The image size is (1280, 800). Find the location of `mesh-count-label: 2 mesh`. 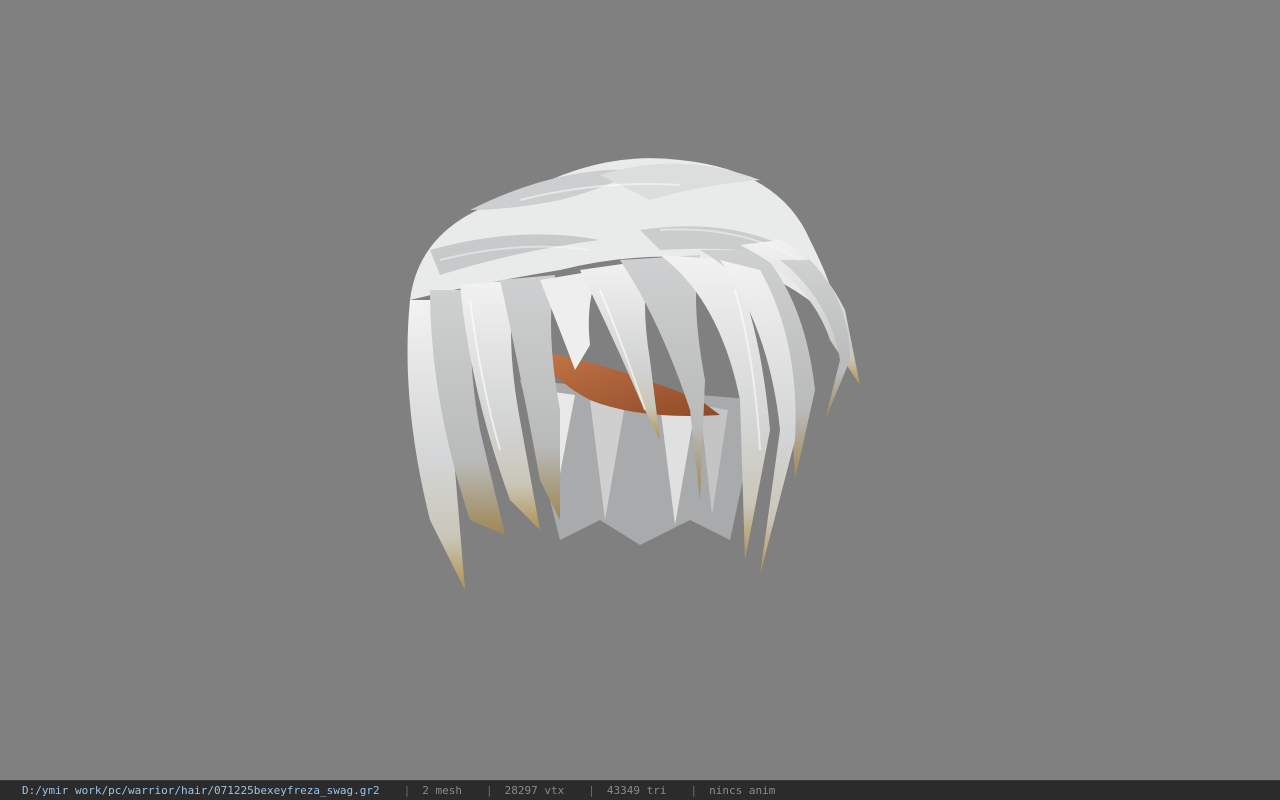

mesh-count-label: 2 mesh is located at coordinates (442, 790).